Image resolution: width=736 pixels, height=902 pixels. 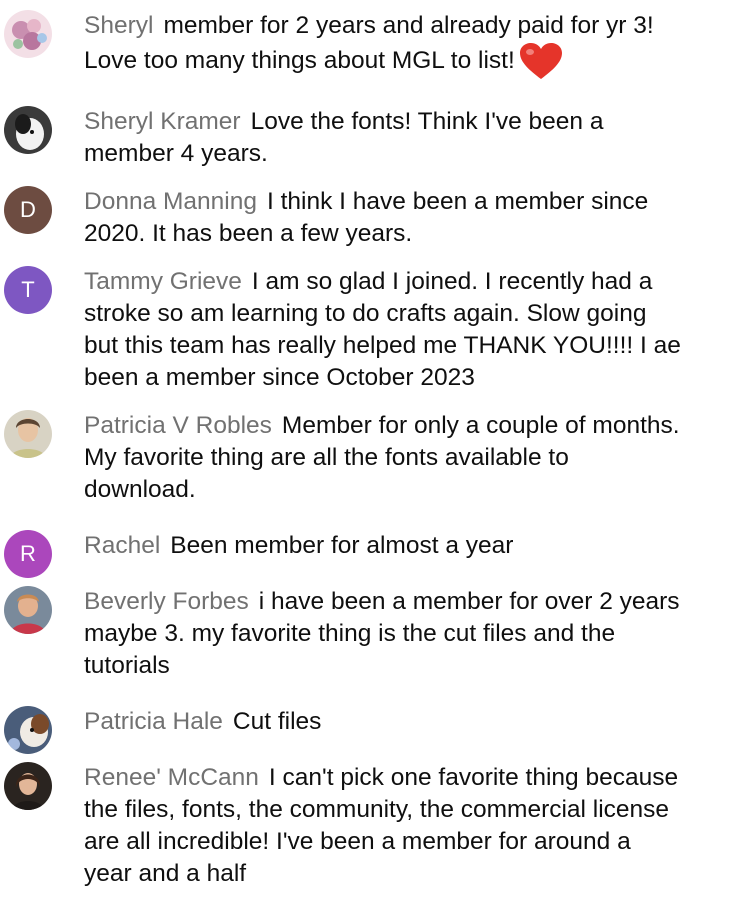 What do you see at coordinates (277, 721) in the screenshot?
I see `comment-text: Cut files` at bounding box center [277, 721].